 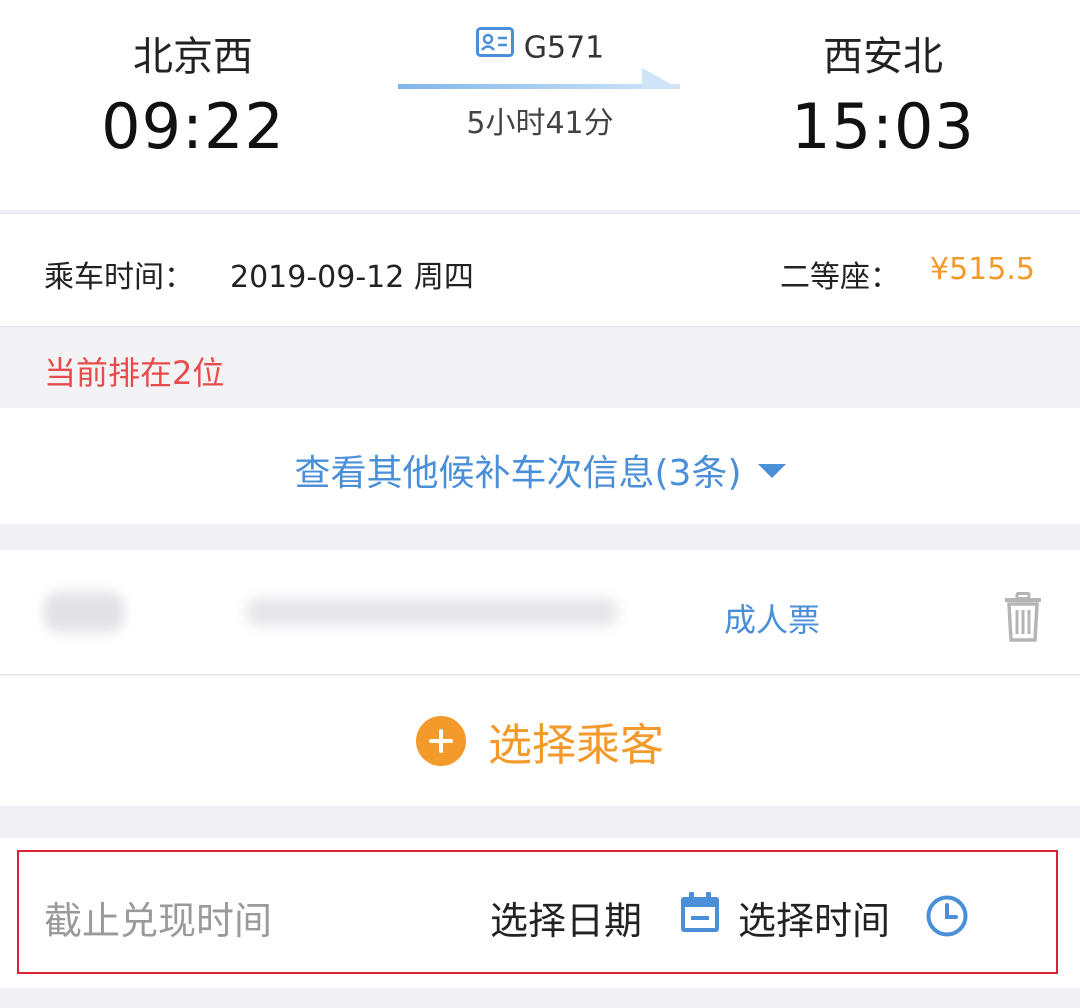 What do you see at coordinates (193, 57) in the screenshot?
I see `departure-station: 北京西` at bounding box center [193, 57].